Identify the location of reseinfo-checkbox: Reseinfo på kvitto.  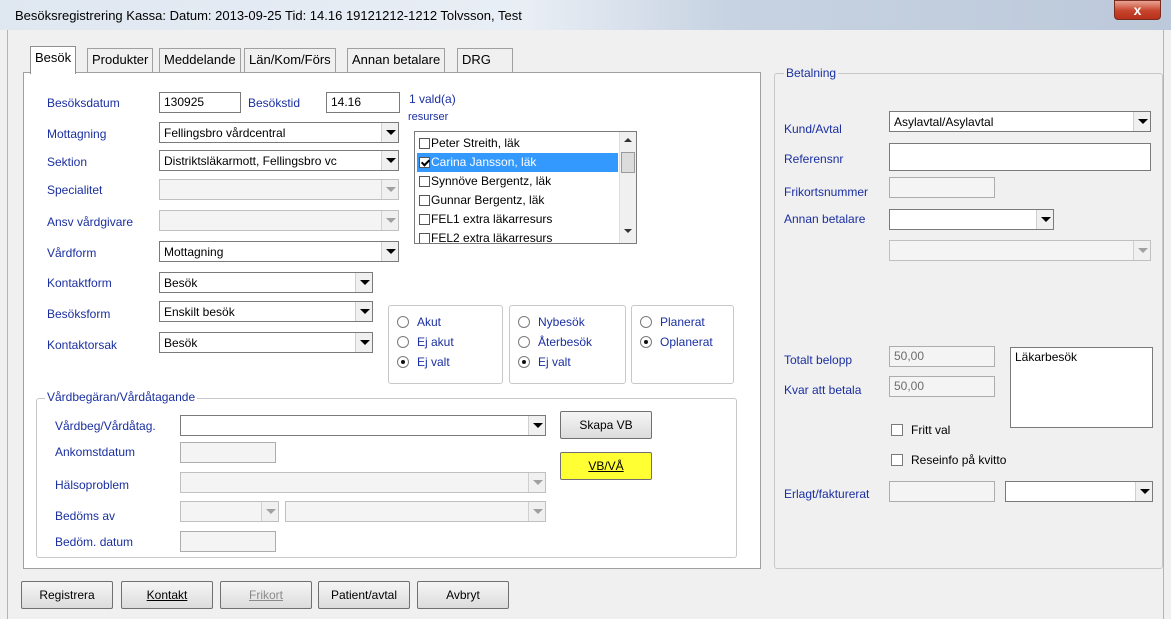
(948, 460).